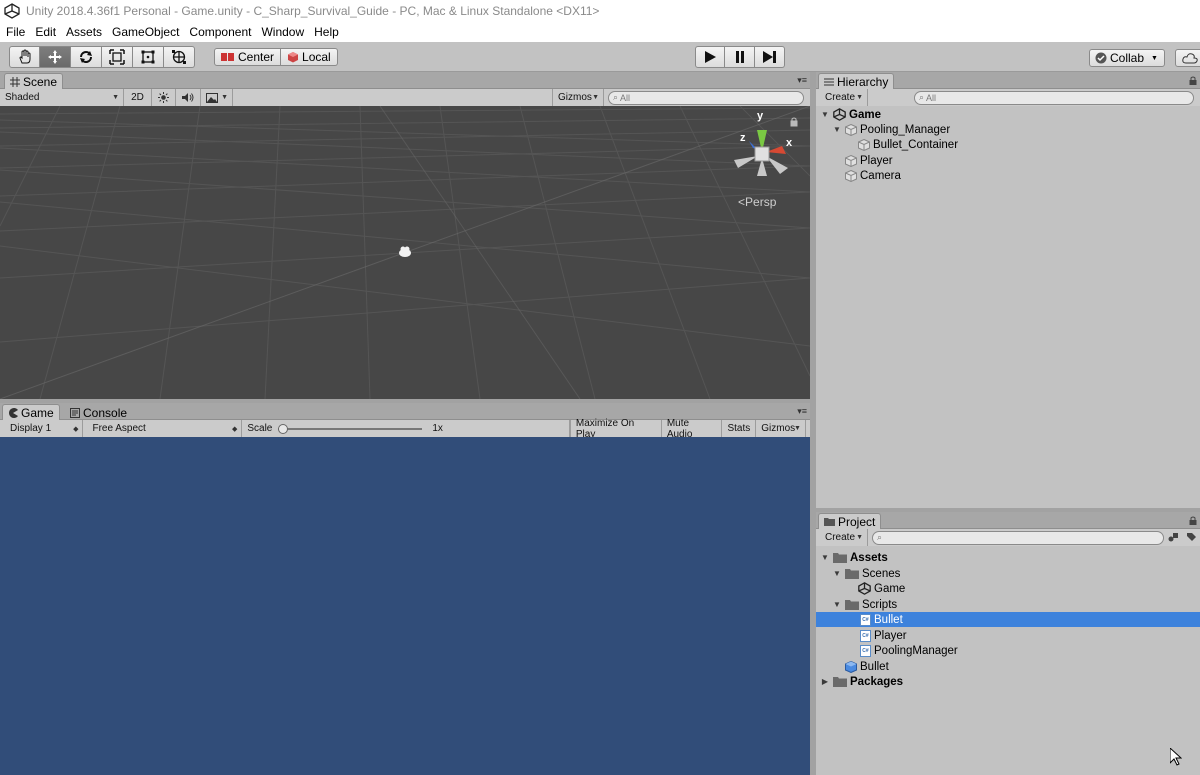 Image resolution: width=1200 pixels, height=775 pixels. Describe the element at coordinates (842, 97) in the screenshot. I see `hierarchy-create-dropdown: Create ▼` at that location.